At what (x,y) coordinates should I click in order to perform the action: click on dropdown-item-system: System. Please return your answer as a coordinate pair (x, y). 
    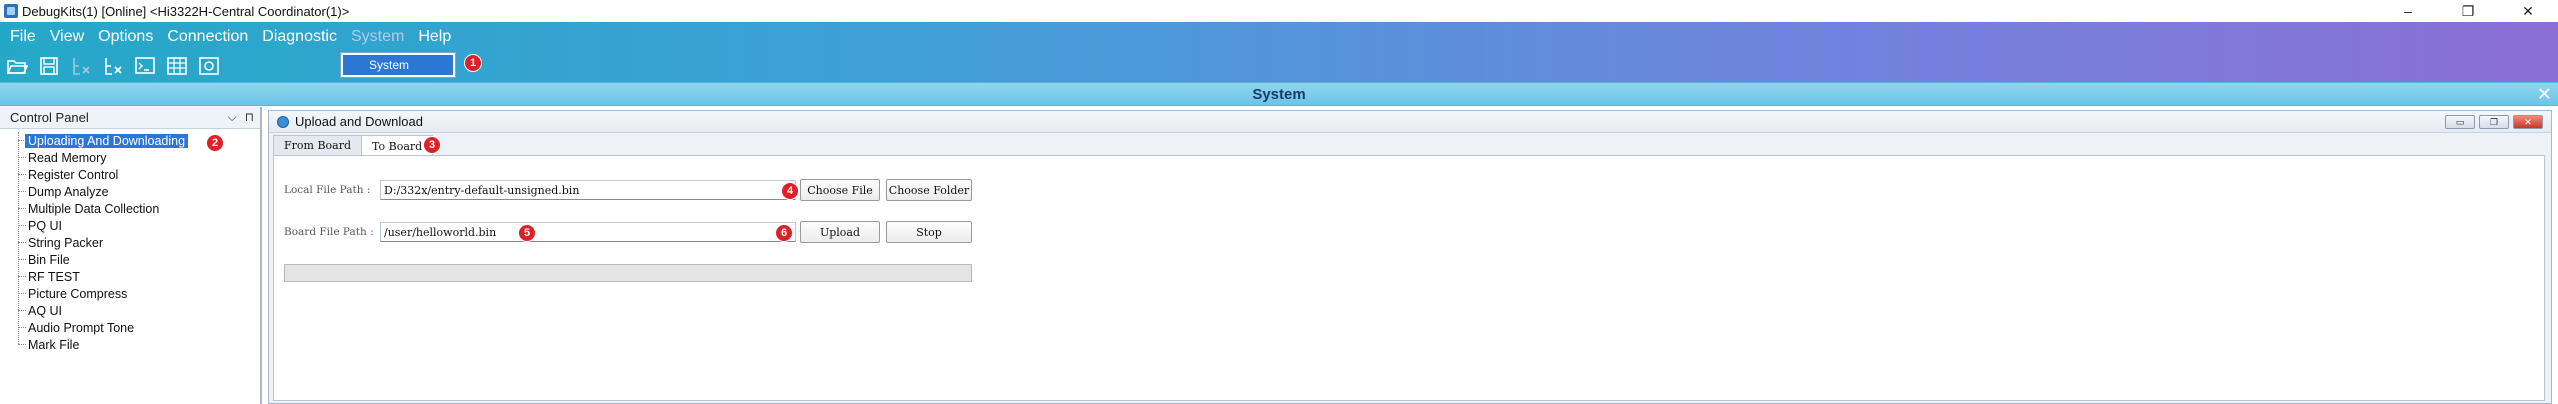
    Looking at the image, I should click on (398, 65).